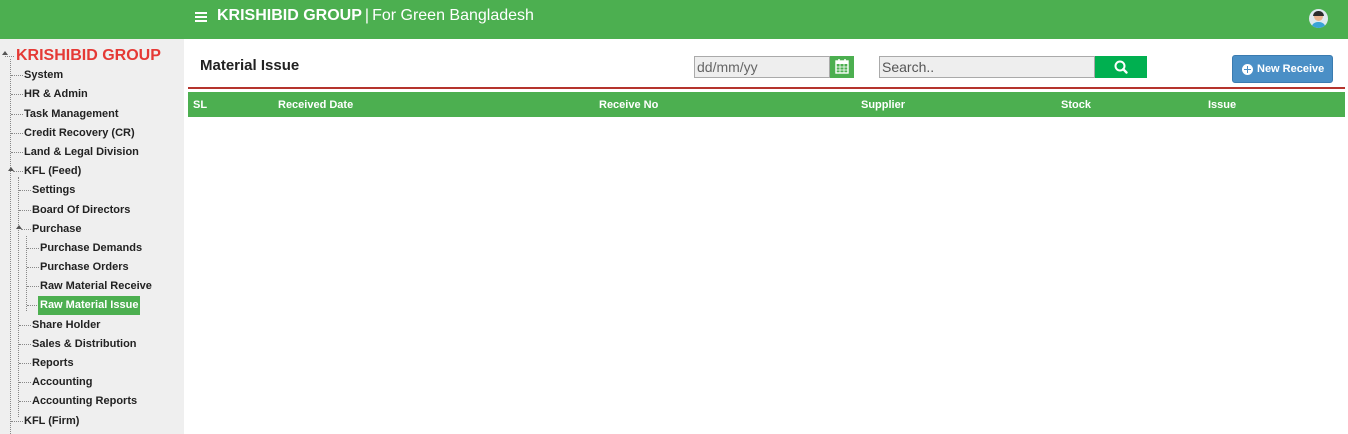 The width and height of the screenshot is (1348, 434). I want to click on column-header-sl: SL, so click(200, 105).